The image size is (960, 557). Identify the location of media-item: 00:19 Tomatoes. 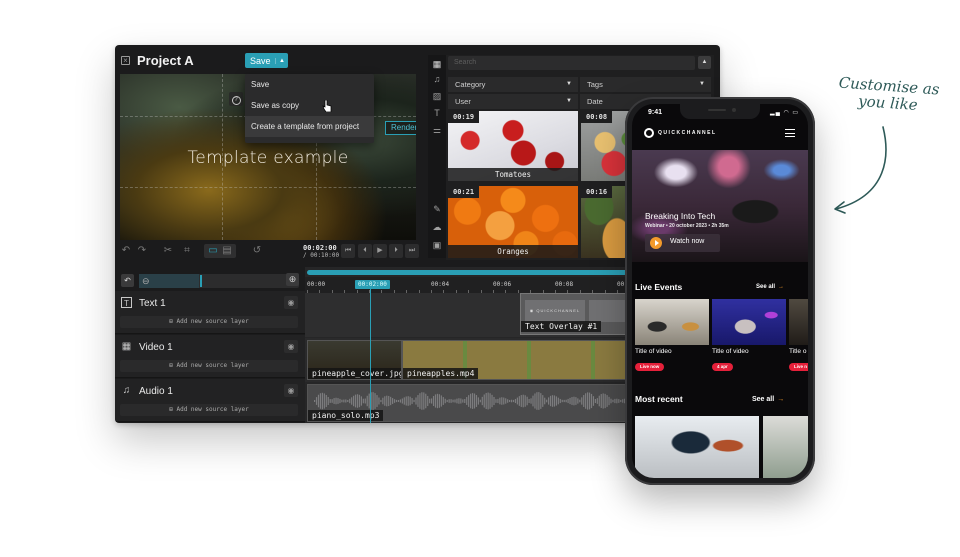
(513, 146).